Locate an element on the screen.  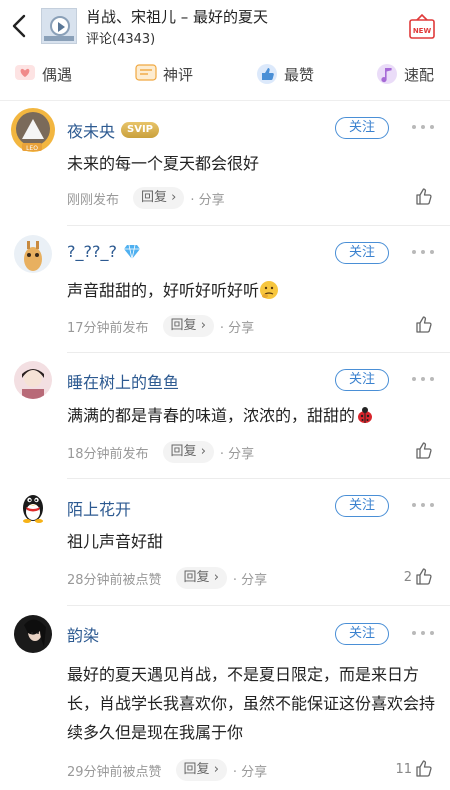
message-icon is located at coordinates (146, 72).